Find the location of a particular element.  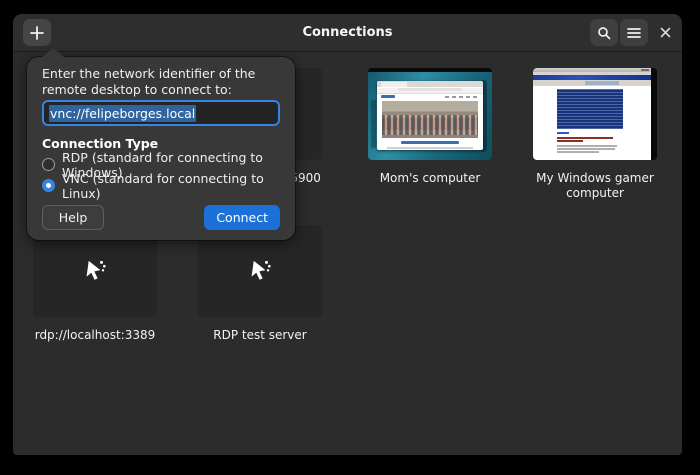

popover-arrow is located at coordinates (53, 52).